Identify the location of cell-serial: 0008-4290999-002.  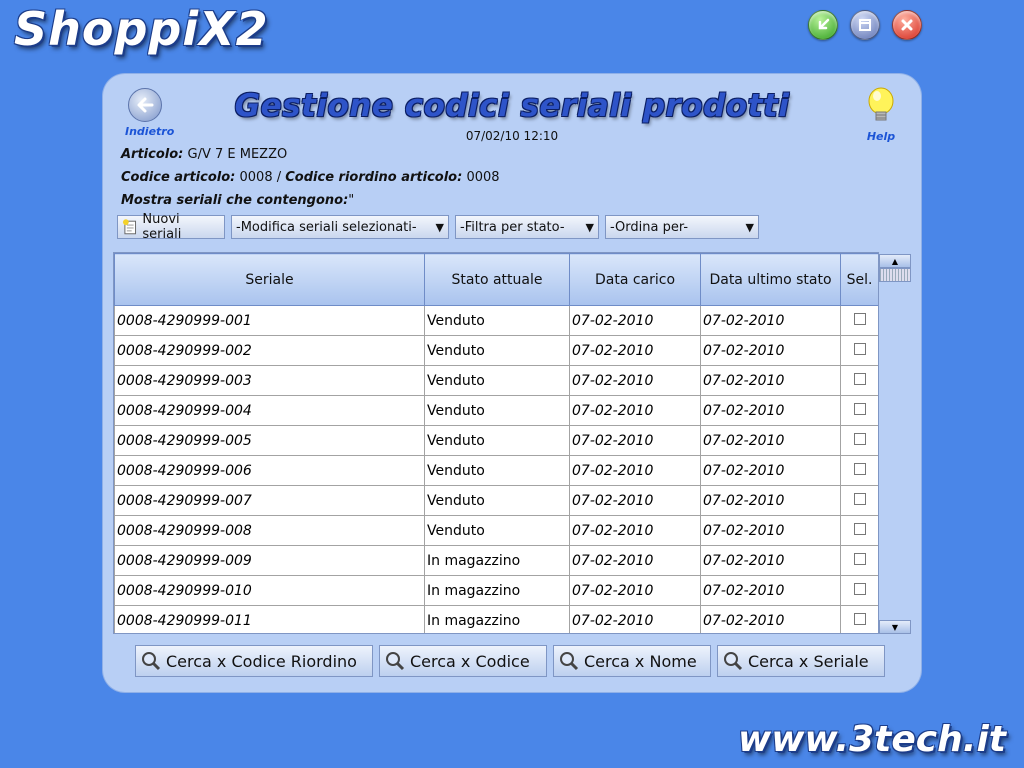
(269, 350).